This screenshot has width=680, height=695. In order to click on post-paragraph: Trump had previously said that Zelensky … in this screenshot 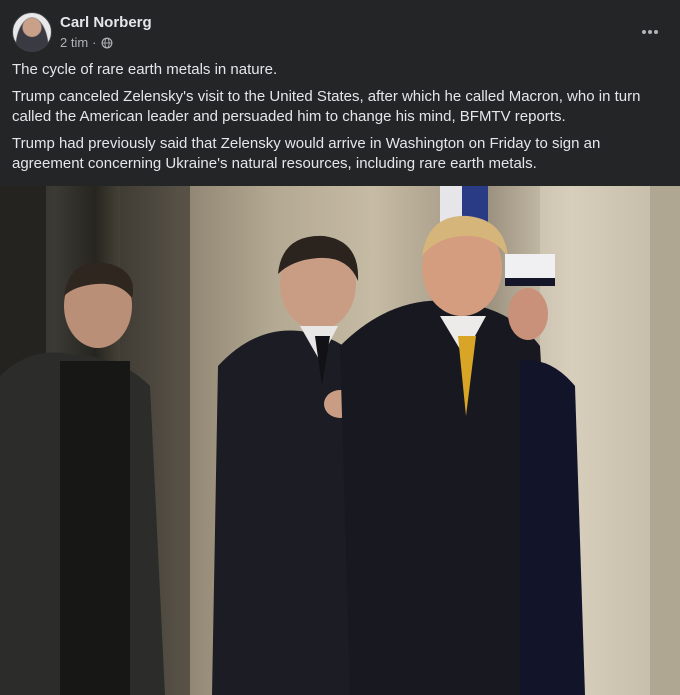, I will do `click(306, 153)`.